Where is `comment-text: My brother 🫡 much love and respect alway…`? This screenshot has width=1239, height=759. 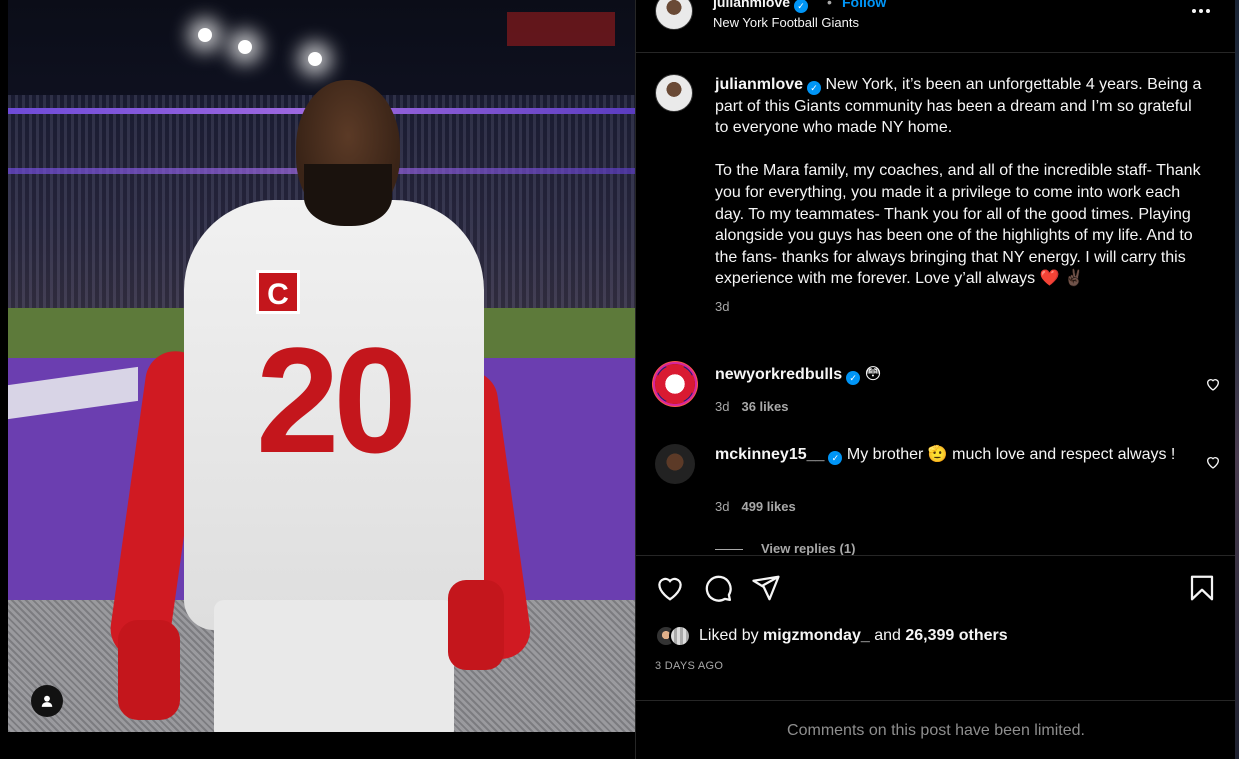 comment-text: My brother 🫡 much love and respect alway… is located at coordinates (1011, 454).